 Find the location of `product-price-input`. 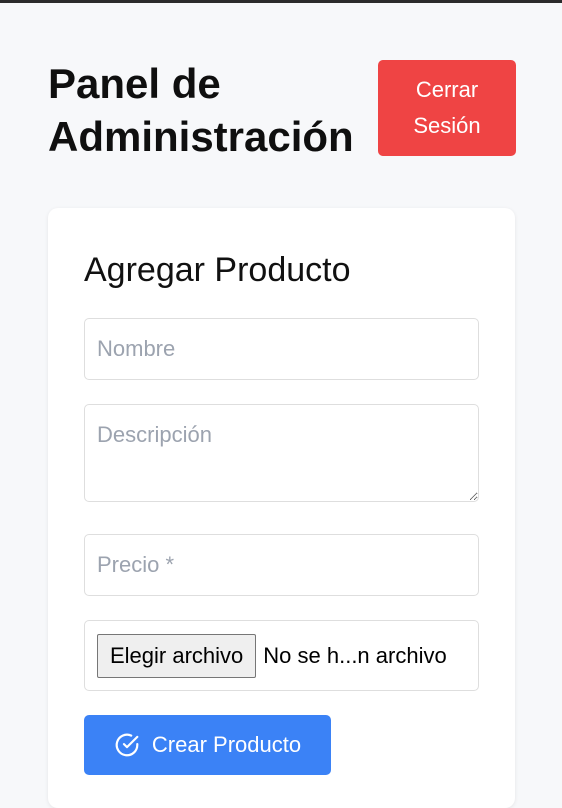

product-price-input is located at coordinates (281, 565).